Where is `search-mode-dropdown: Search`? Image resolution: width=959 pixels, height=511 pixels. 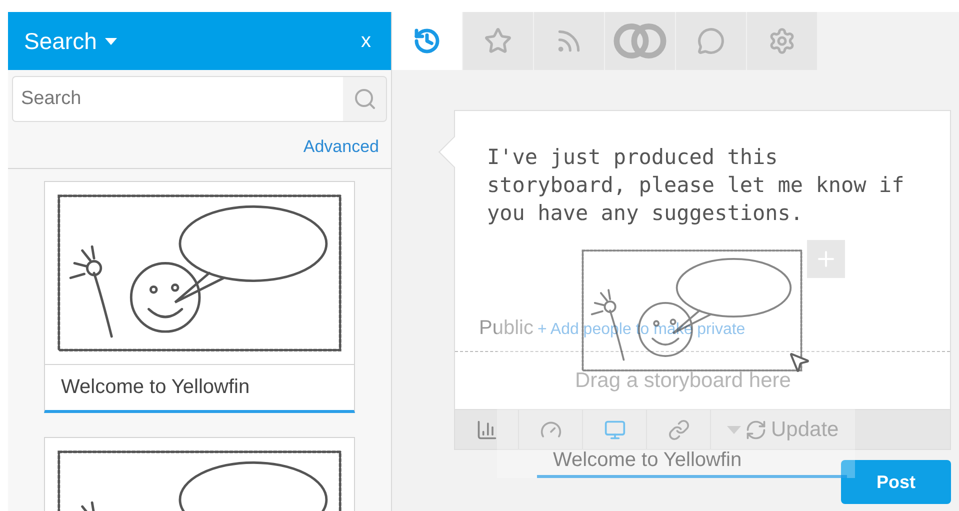
search-mode-dropdown: Search is located at coordinates (70, 41).